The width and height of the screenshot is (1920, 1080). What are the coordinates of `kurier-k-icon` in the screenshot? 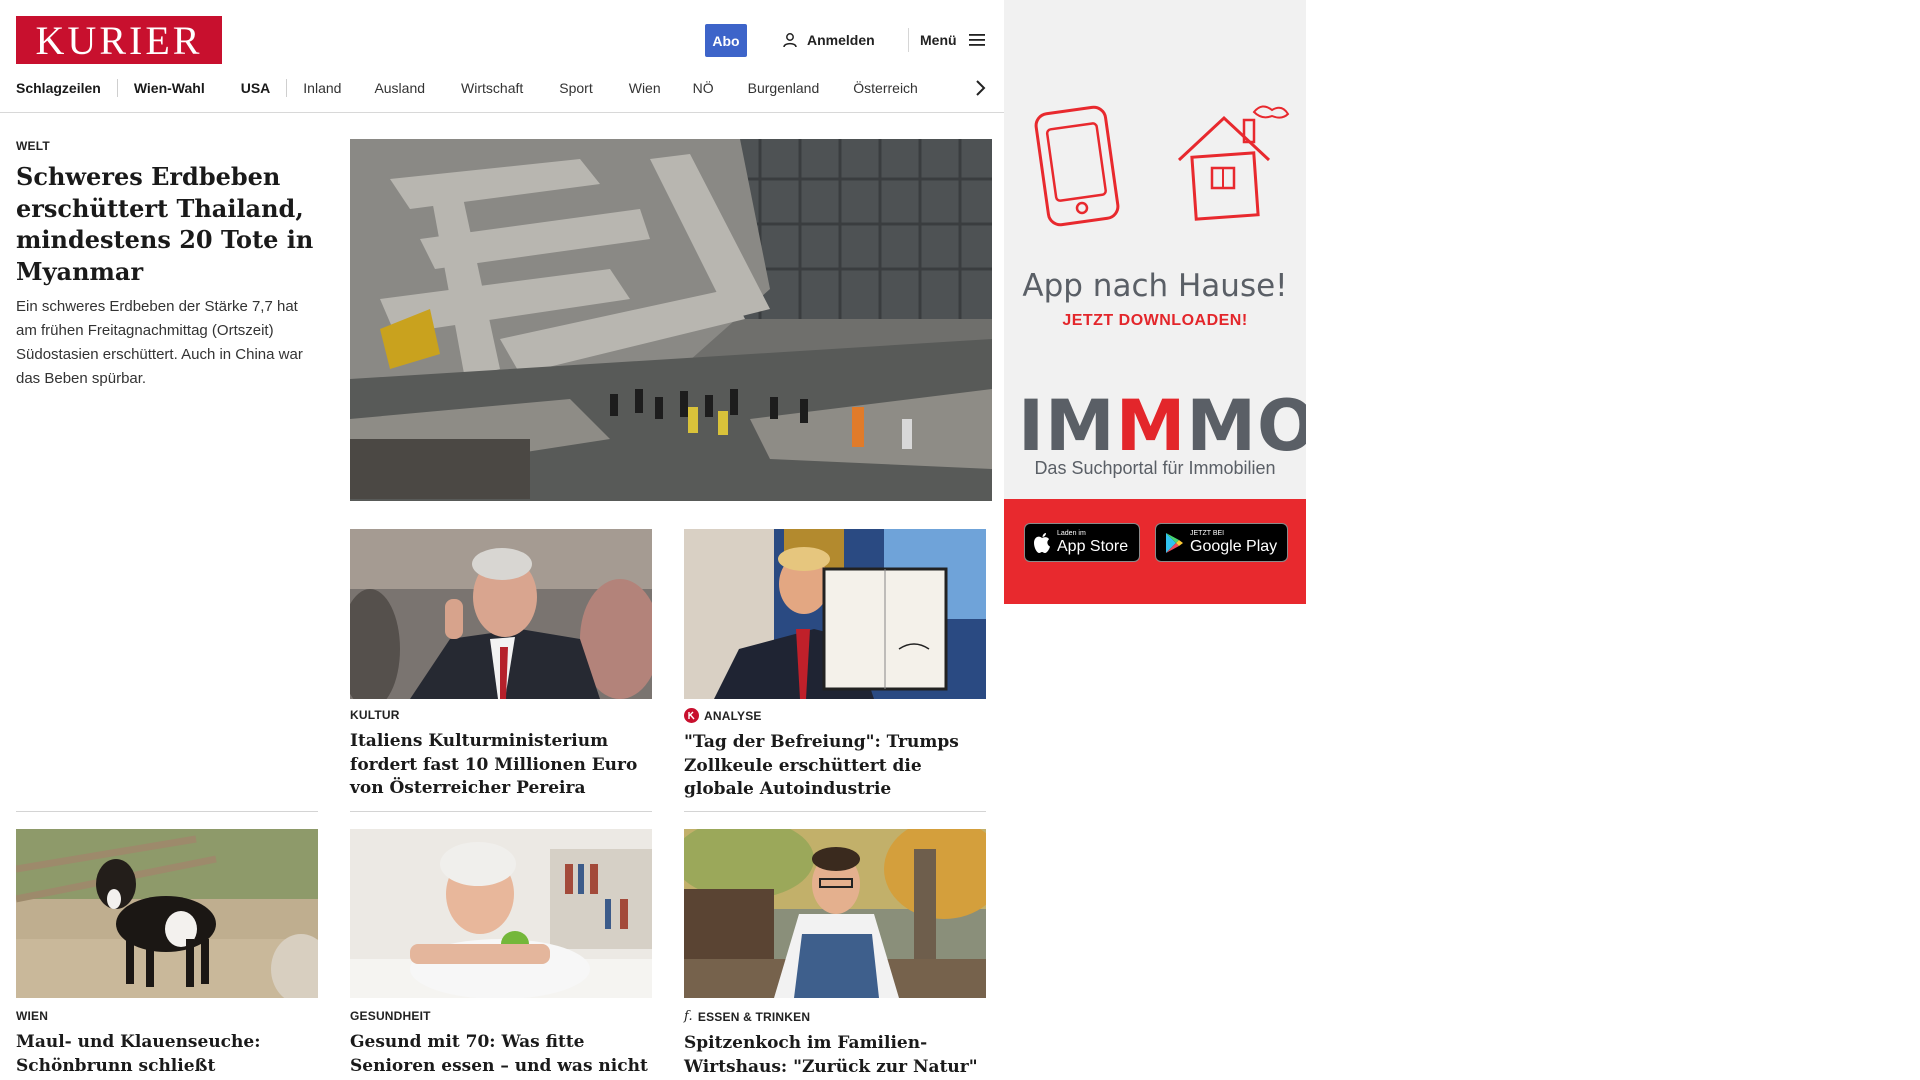 It's located at (691, 715).